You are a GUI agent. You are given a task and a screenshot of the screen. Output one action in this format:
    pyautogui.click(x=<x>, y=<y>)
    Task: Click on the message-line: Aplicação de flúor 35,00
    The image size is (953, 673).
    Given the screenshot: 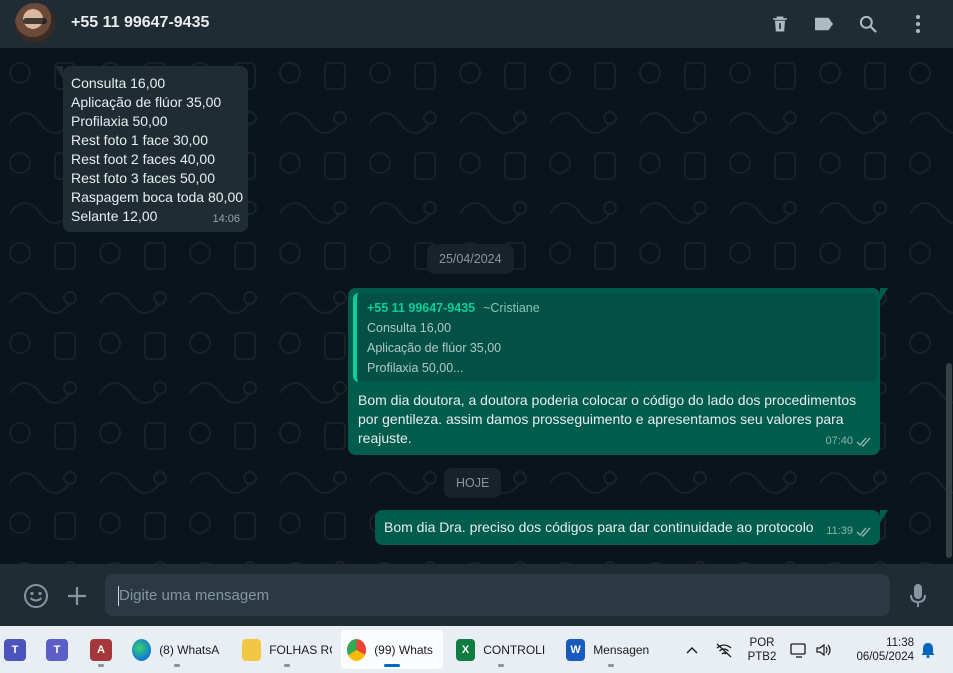 What is the action you would take?
    pyautogui.click(x=146, y=102)
    